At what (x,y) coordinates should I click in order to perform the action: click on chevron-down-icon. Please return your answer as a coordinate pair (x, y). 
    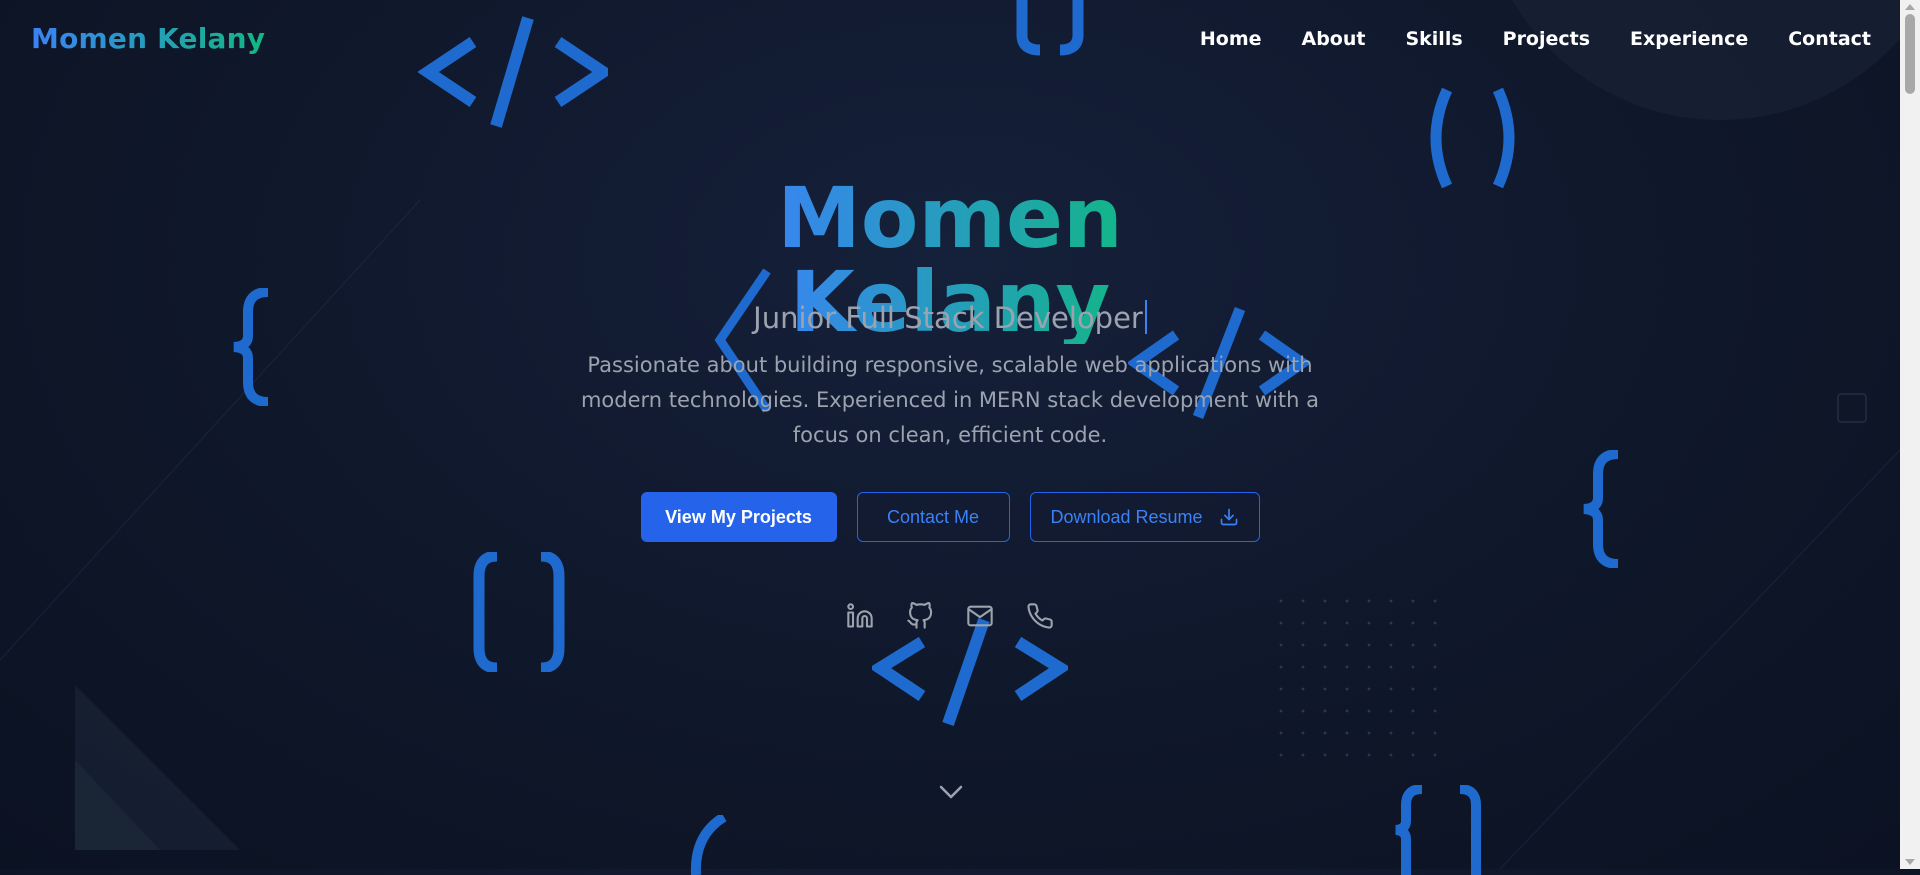
    Looking at the image, I should click on (951, 792).